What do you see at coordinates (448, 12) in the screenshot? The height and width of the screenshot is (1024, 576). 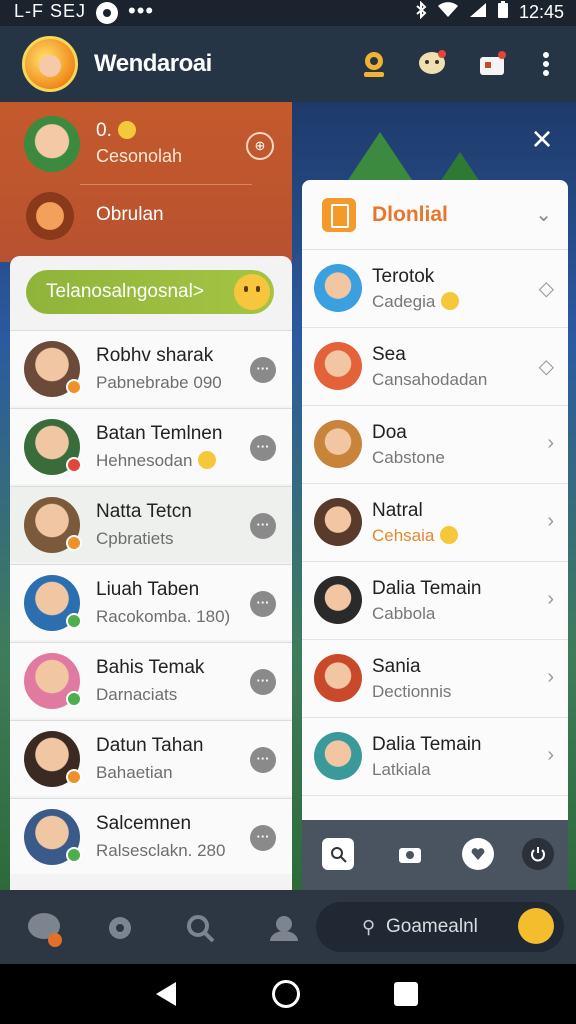 I see `wifi-icon` at bounding box center [448, 12].